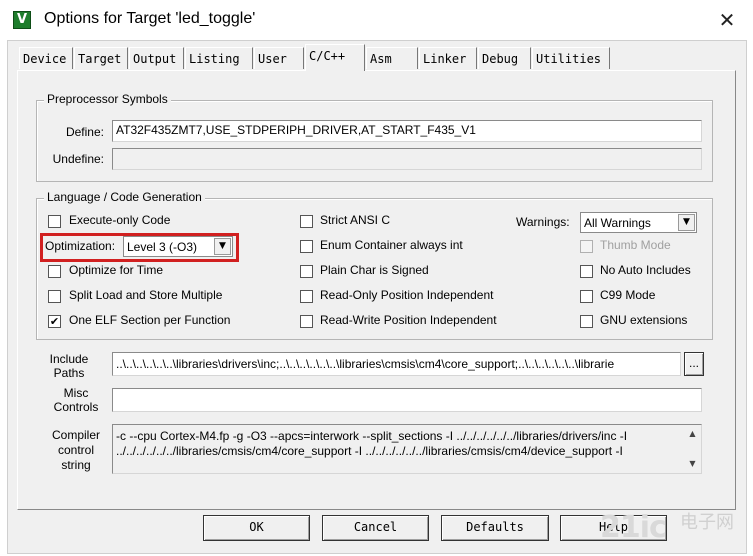 The height and width of the screenshot is (556, 753). I want to click on tab-output: Output, so click(156, 58).